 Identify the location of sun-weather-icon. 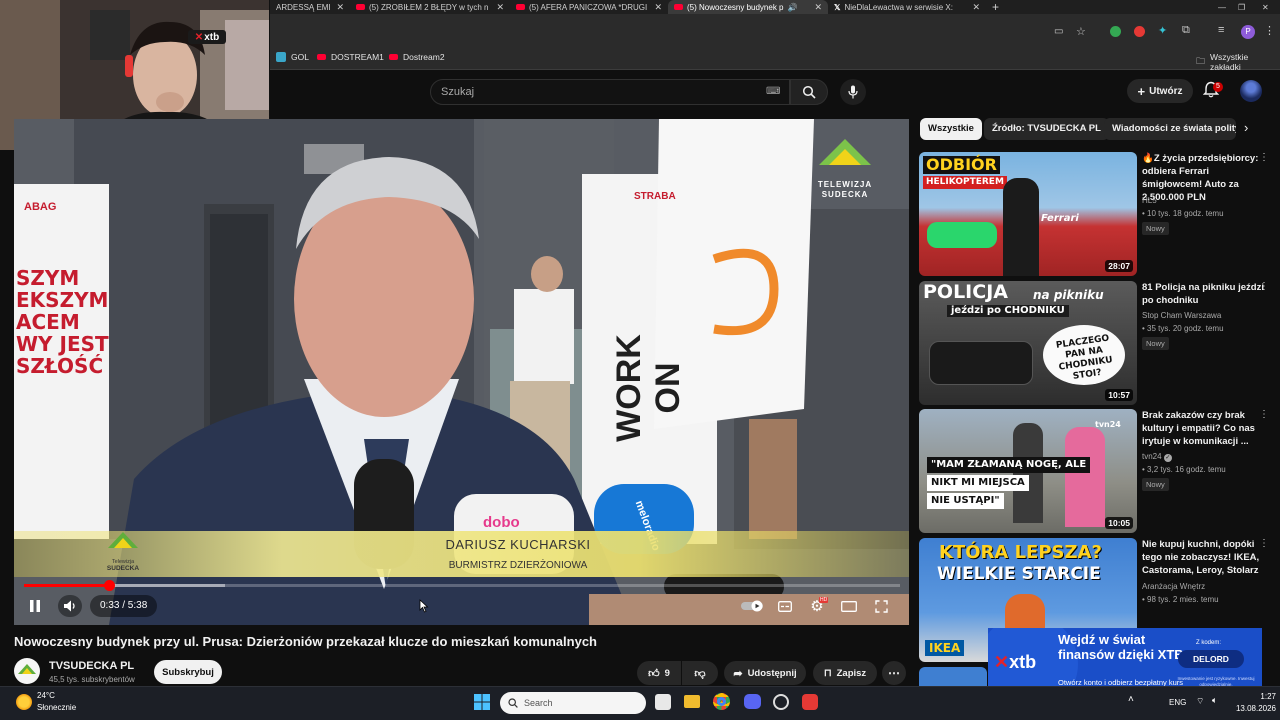
(24, 702).